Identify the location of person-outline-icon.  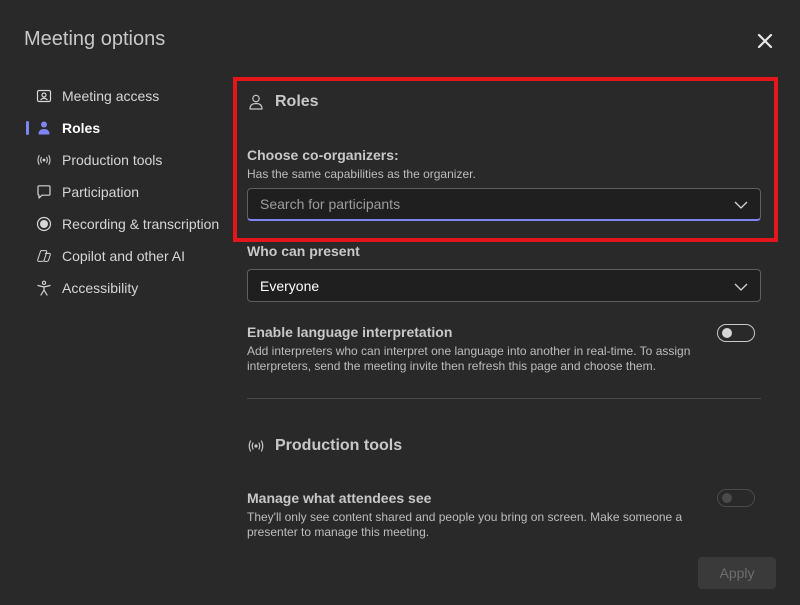
(256, 102).